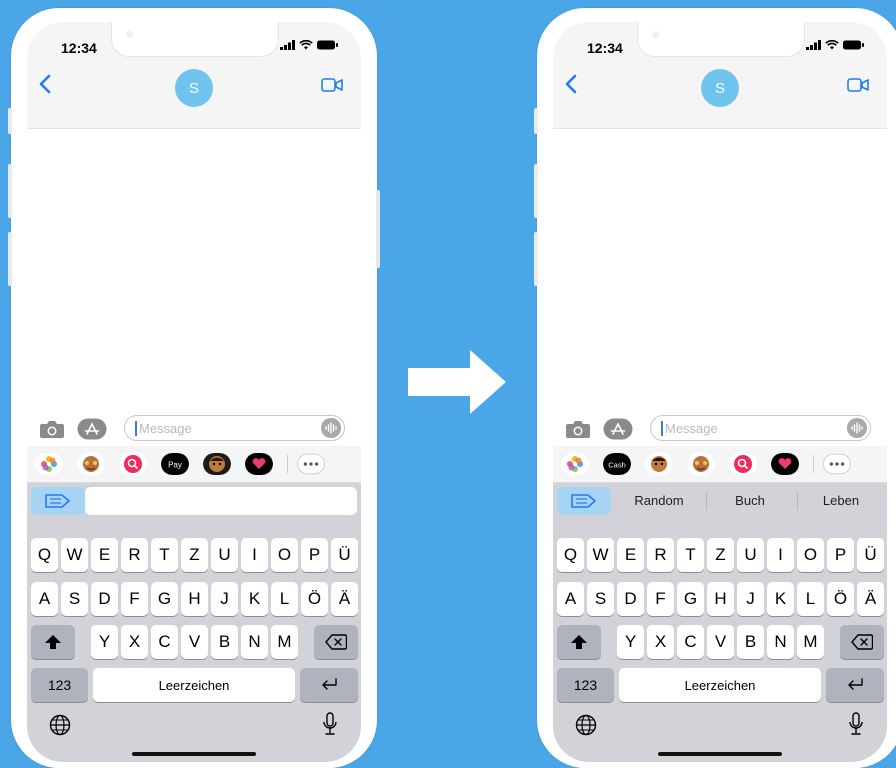 This screenshot has height=768, width=896. I want to click on home-indicator, so click(720, 754).